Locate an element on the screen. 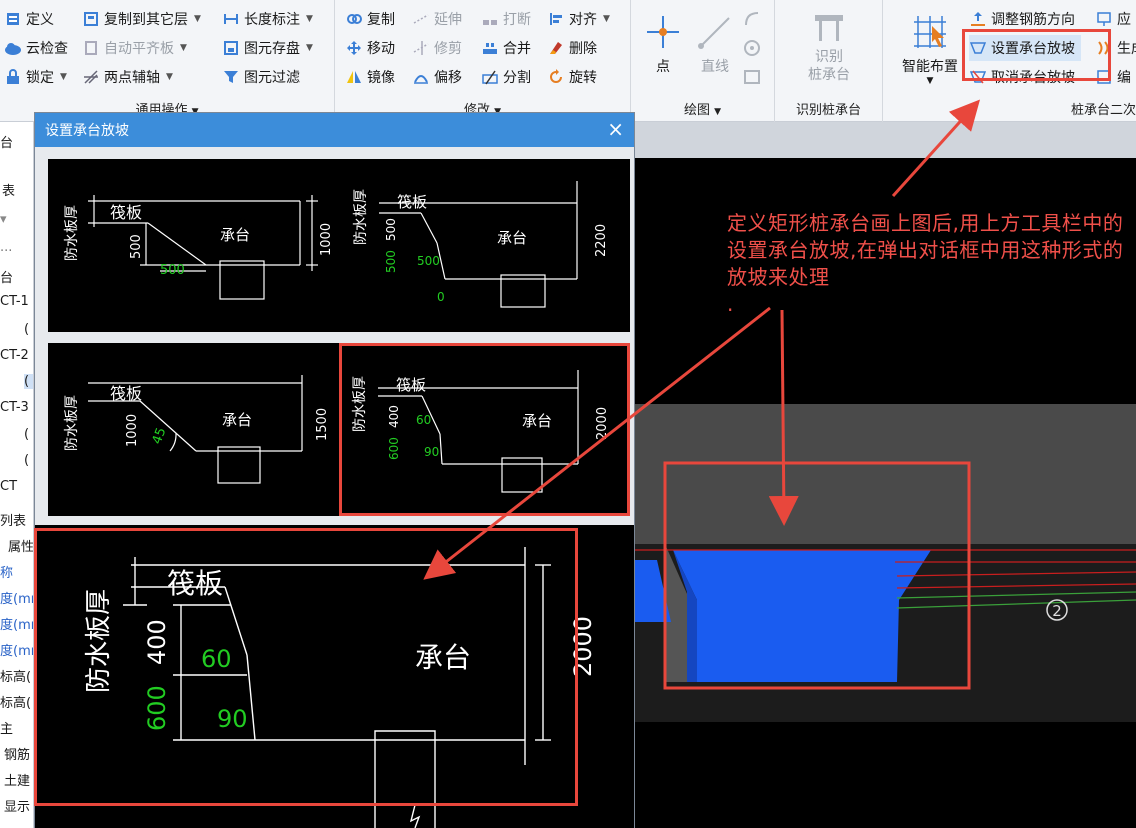 The height and width of the screenshot is (828, 1136). element-filter-button: 图元过滤 is located at coordinates (261, 77).